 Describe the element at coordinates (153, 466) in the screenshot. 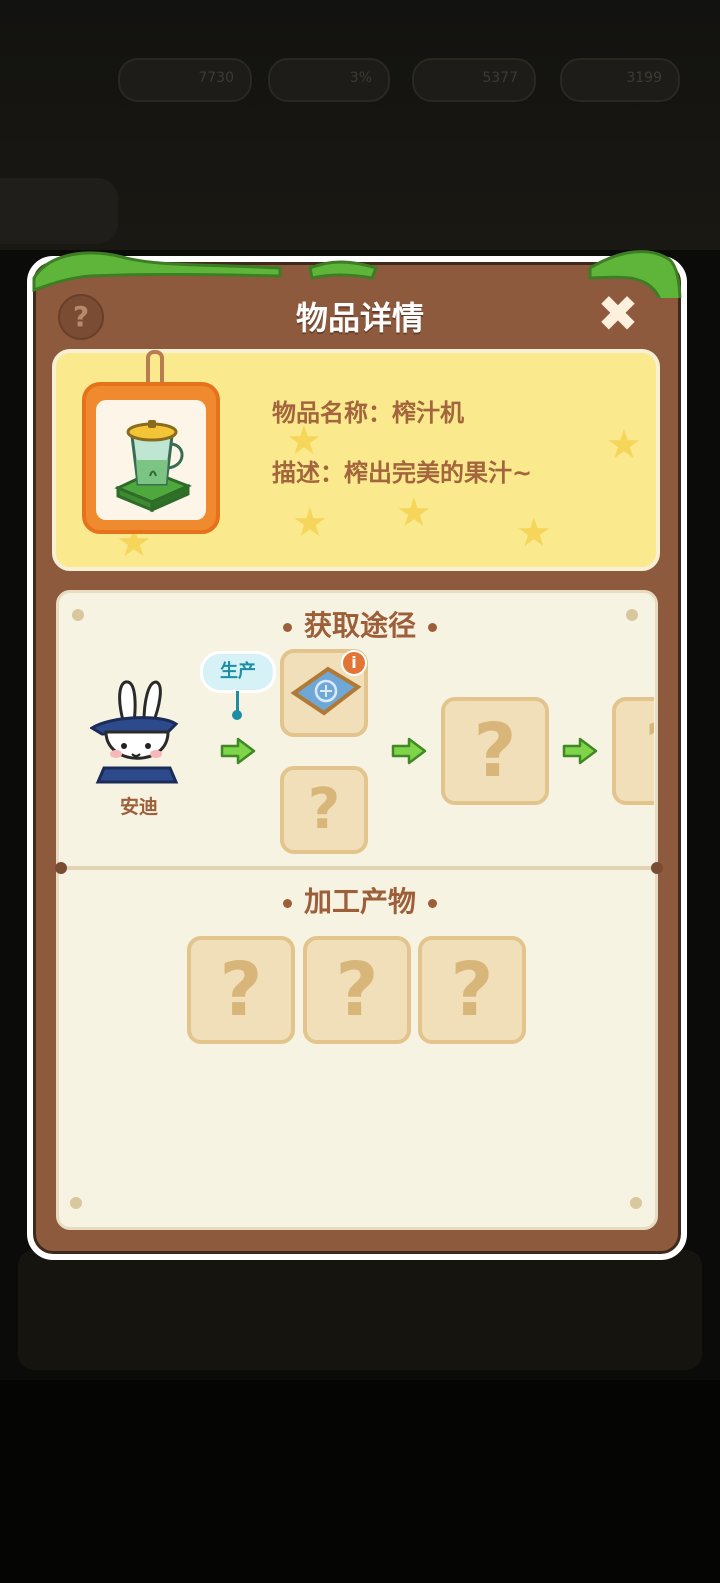

I see `juicer-icon` at that location.